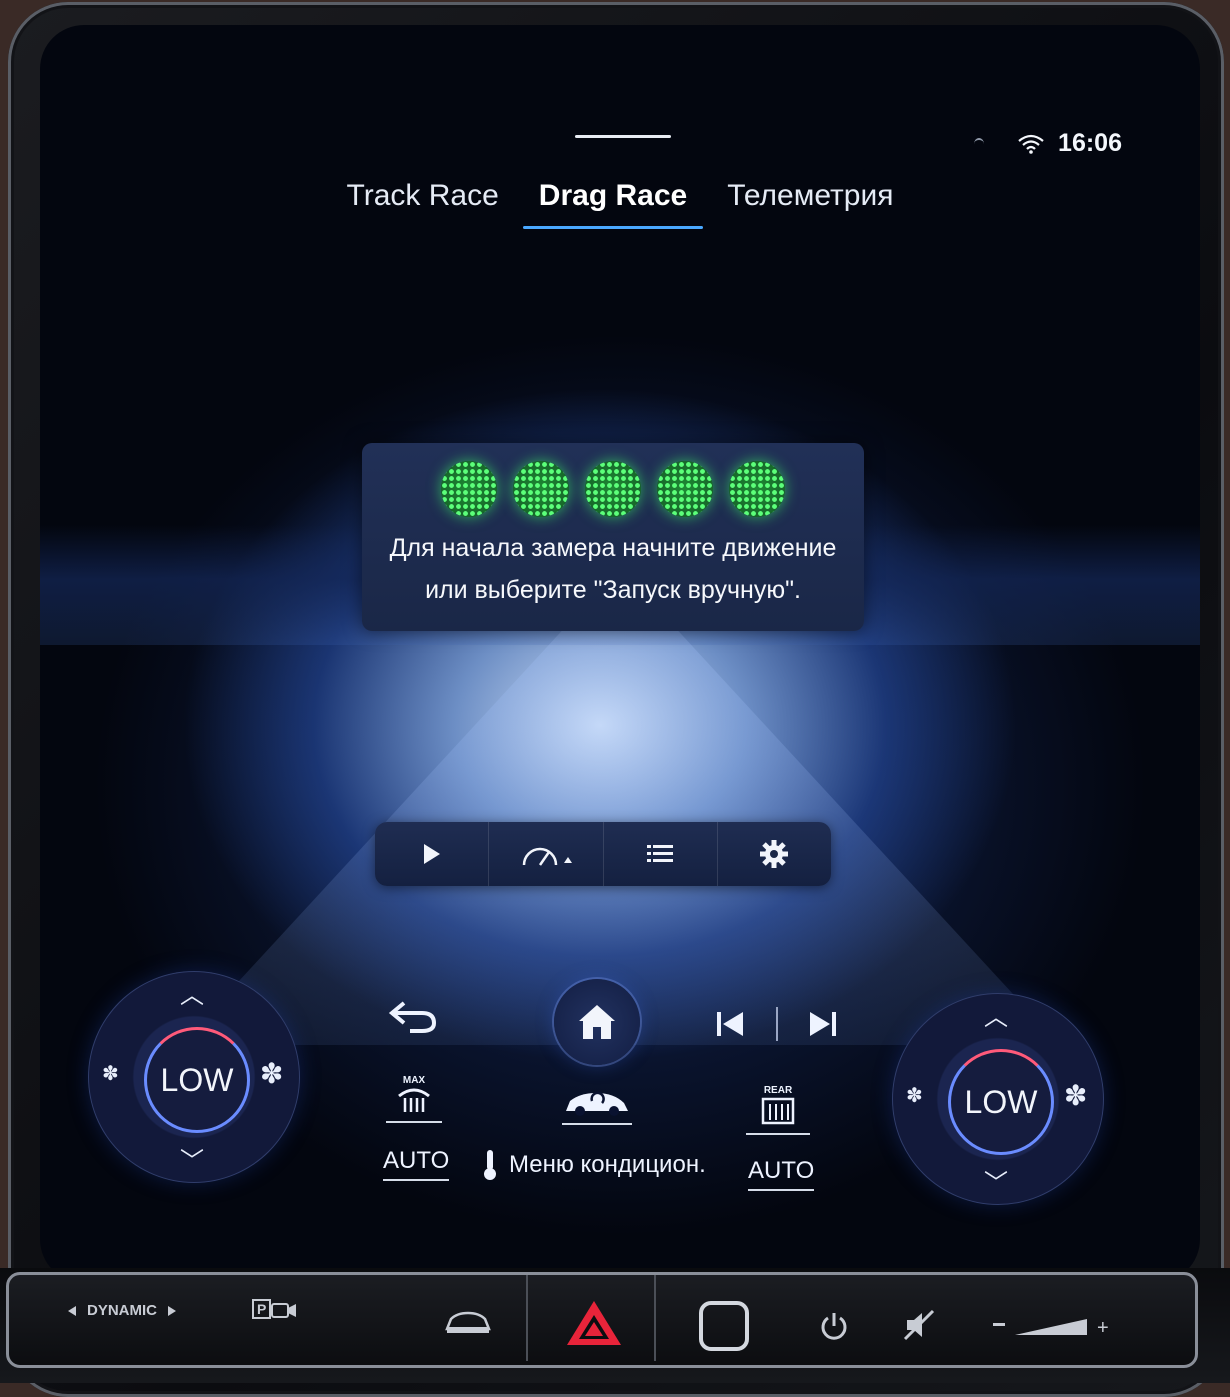 This screenshot has width=1230, height=1397. Describe the element at coordinates (72, 1311) in the screenshot. I see `chevron-left-icon` at that location.